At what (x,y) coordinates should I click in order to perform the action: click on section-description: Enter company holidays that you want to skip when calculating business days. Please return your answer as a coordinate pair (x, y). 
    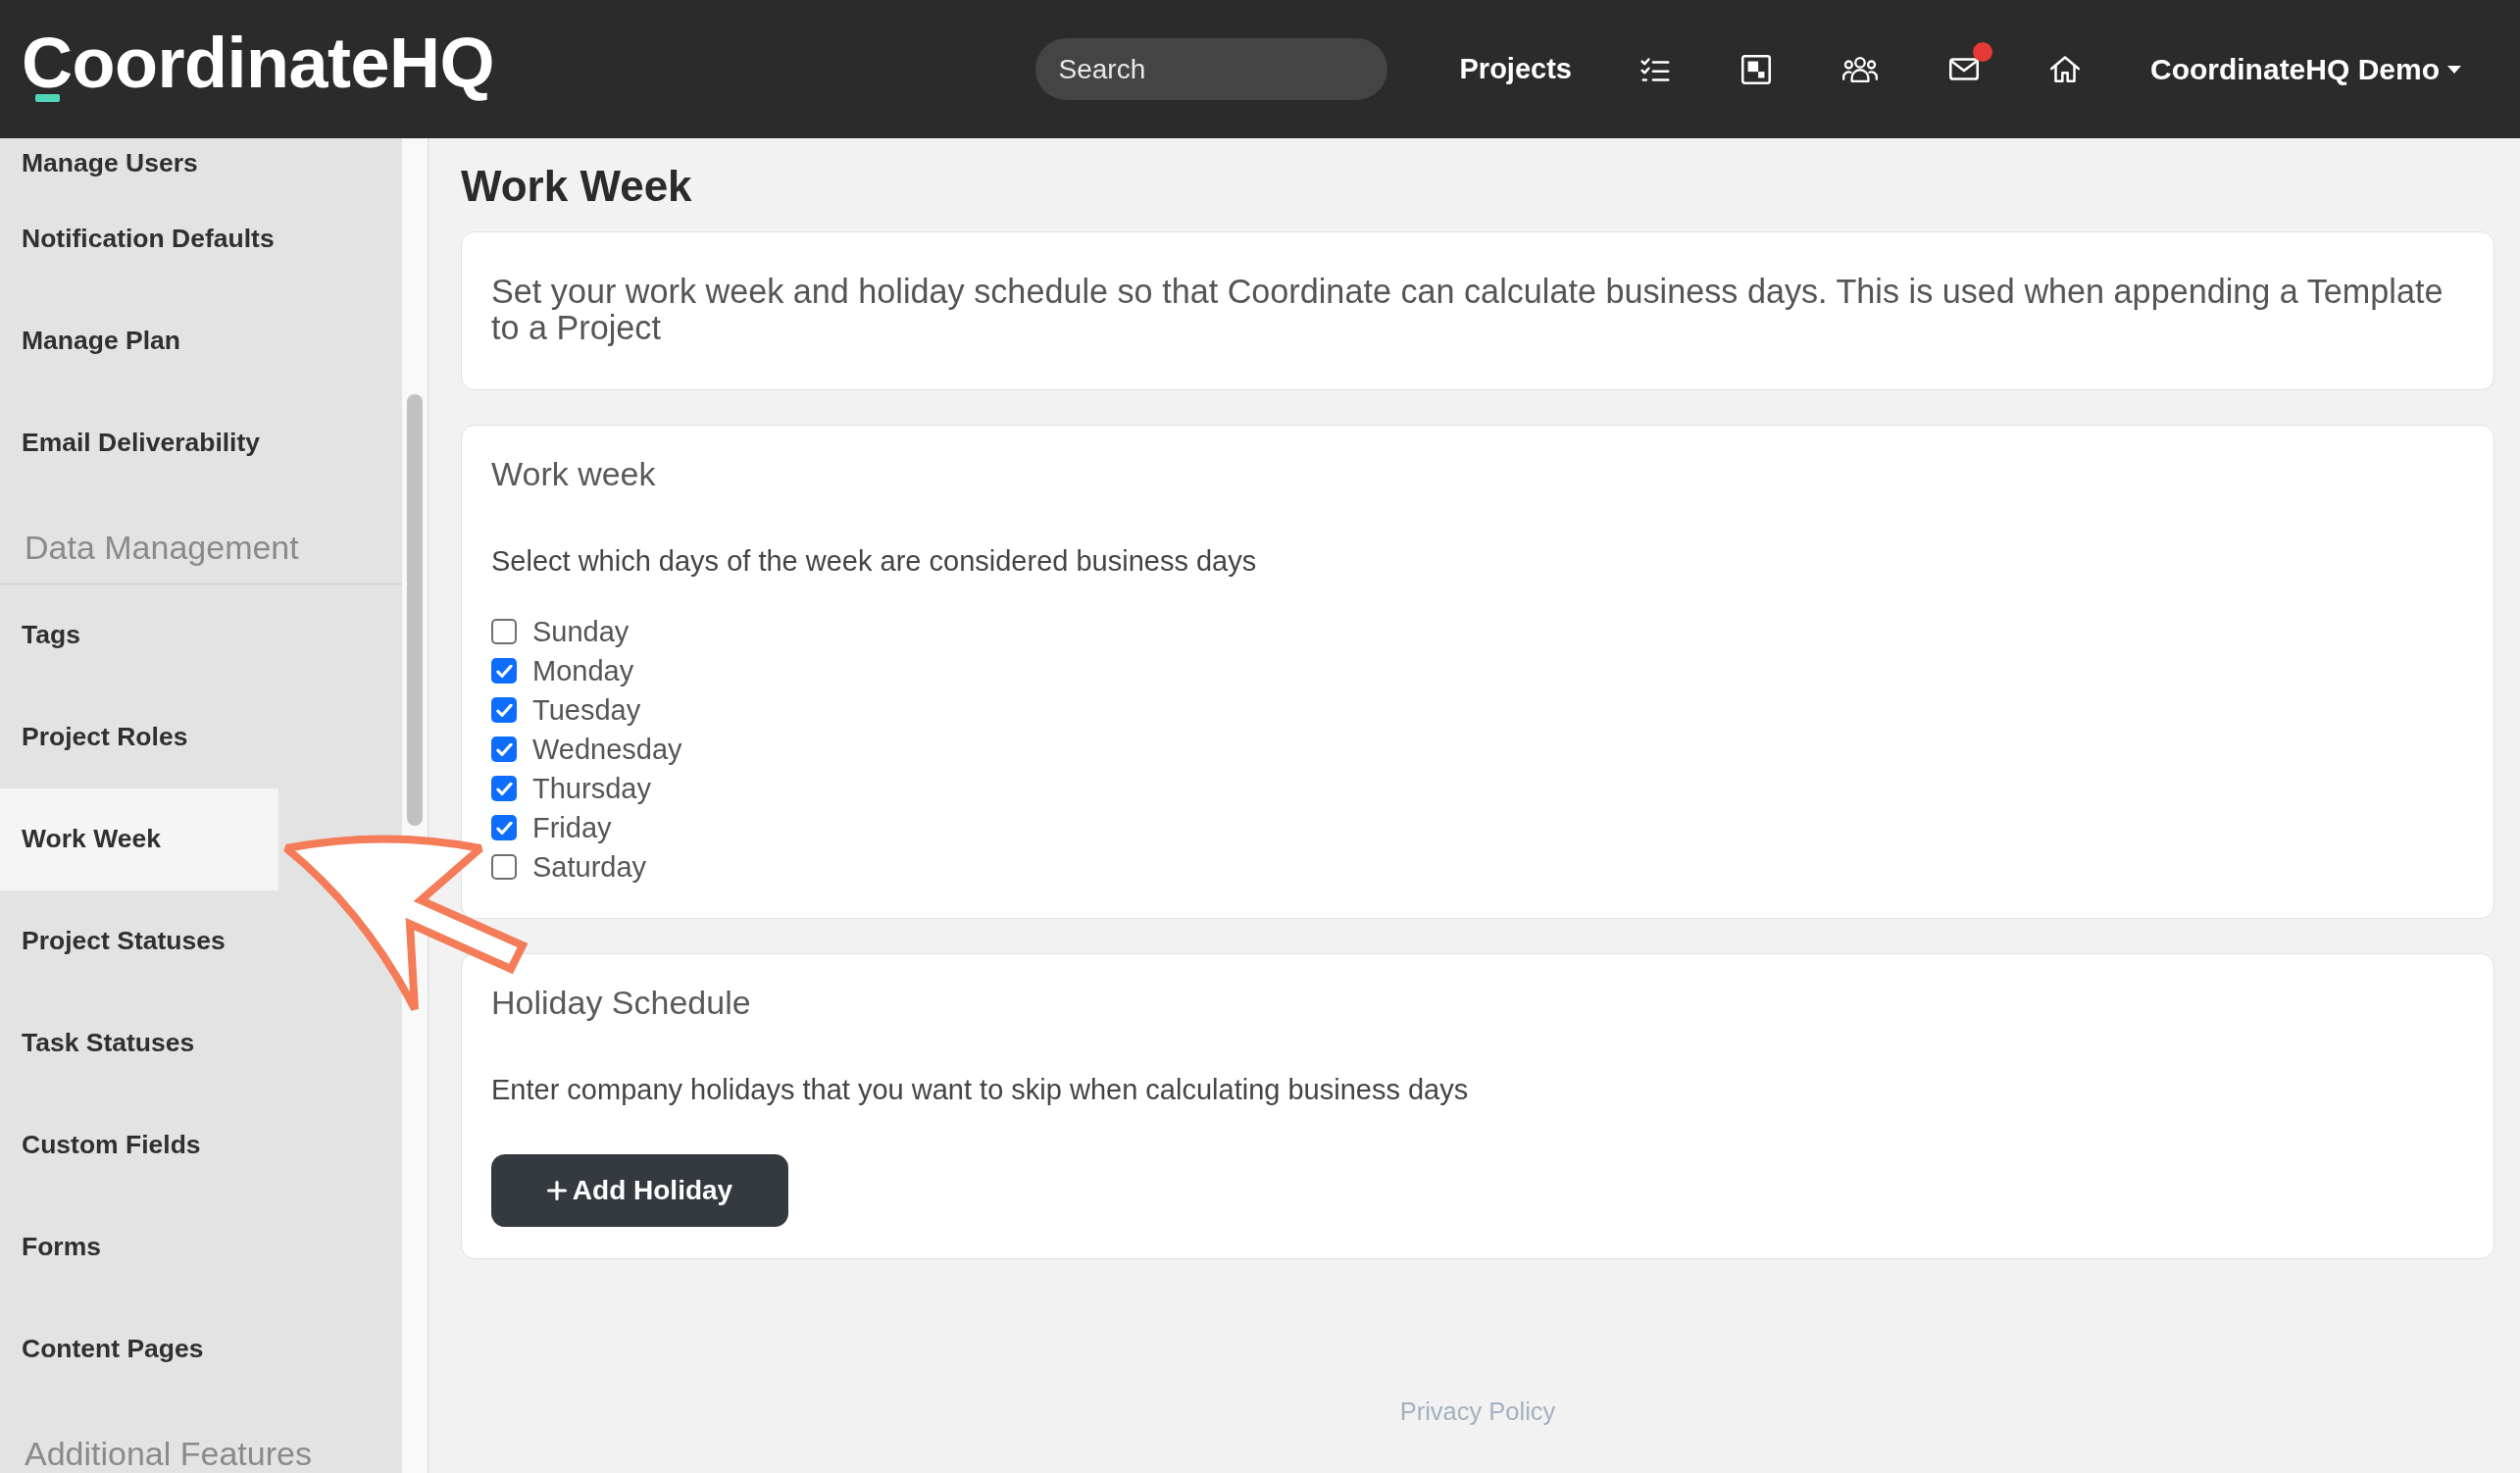
    Looking at the image, I should click on (980, 1089).